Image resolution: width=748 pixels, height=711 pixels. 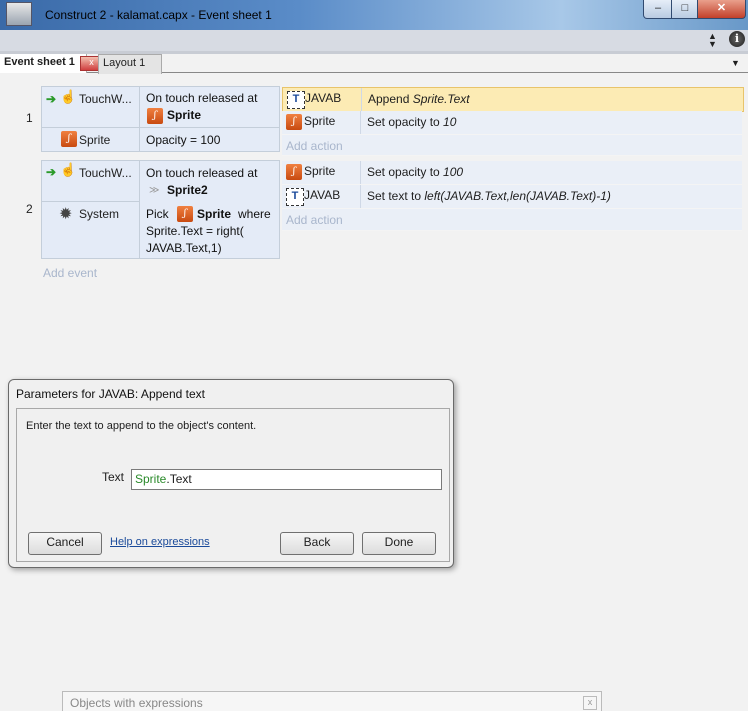 I want to click on close-window-button: ✕, so click(x=721, y=9).